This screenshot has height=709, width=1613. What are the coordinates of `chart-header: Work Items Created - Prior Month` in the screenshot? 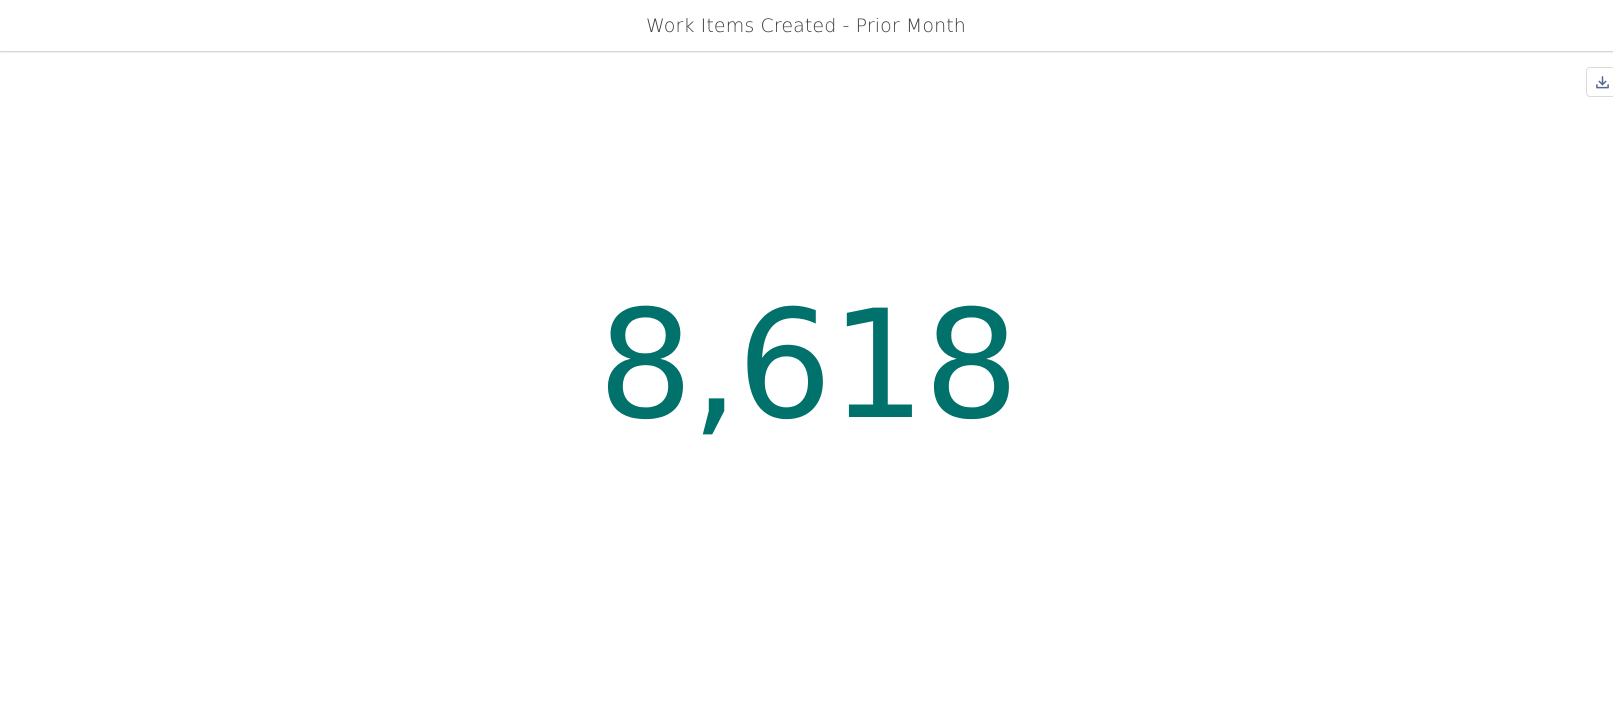 It's located at (806, 26).